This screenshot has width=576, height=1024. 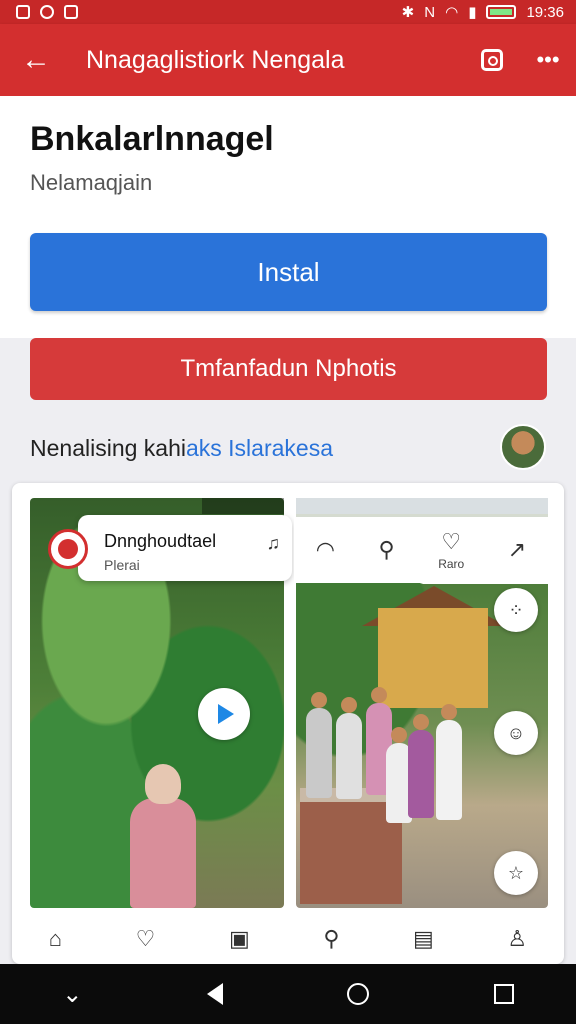 What do you see at coordinates (163, 836) in the screenshot?
I see `woman-figure` at bounding box center [163, 836].